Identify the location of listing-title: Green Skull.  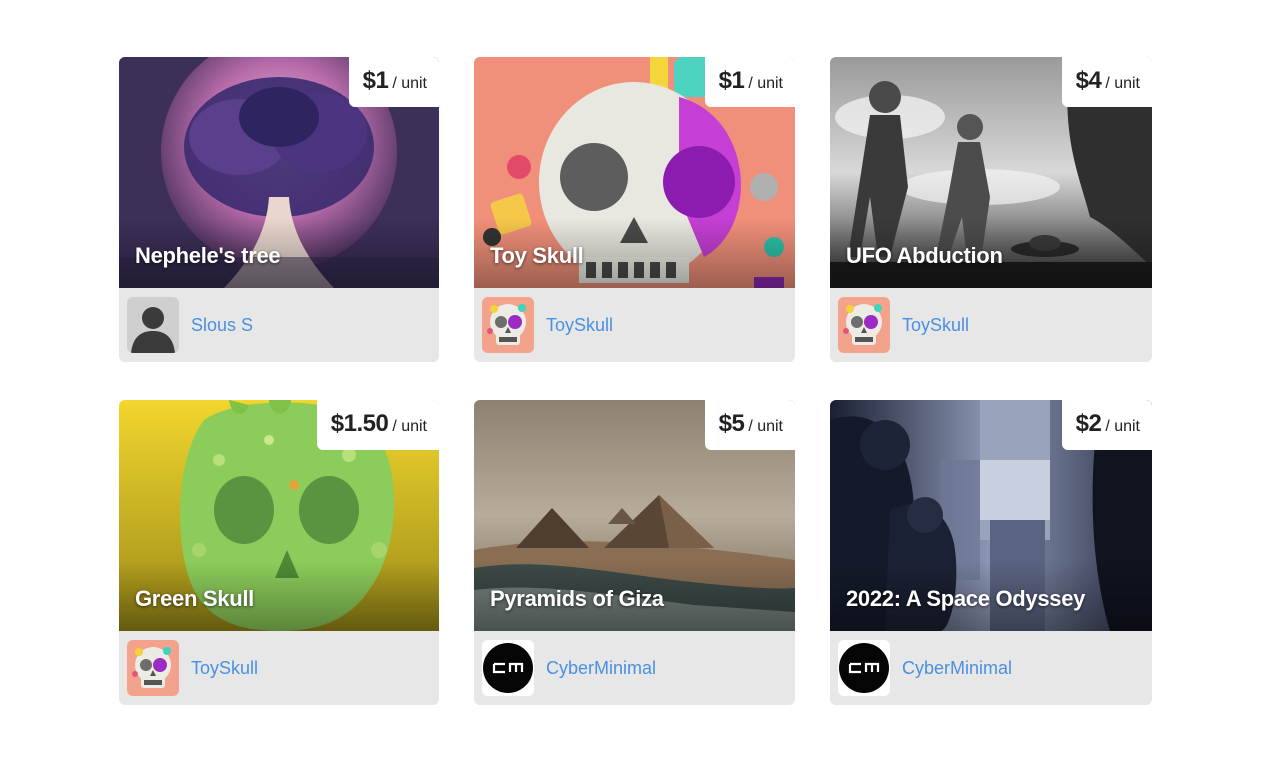
(194, 598).